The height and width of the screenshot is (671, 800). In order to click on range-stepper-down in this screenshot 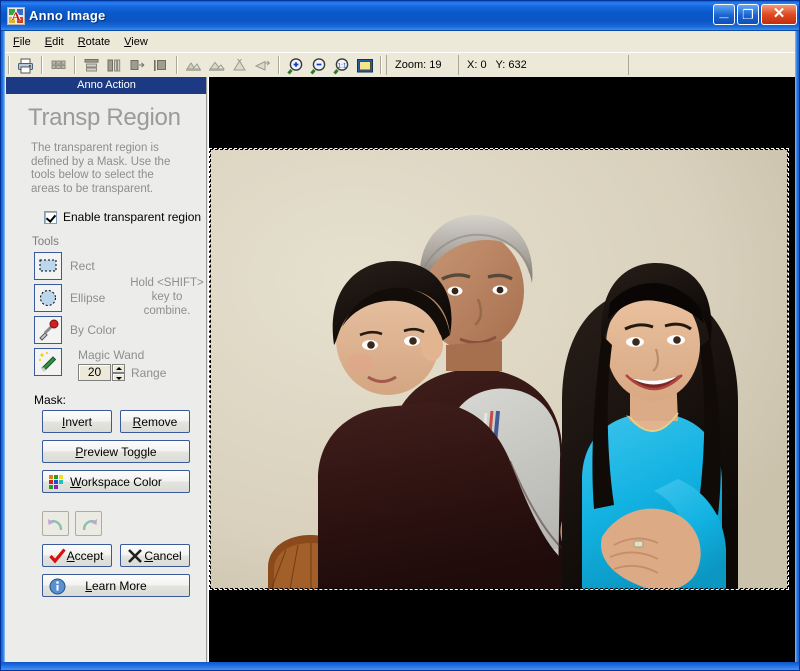, I will do `click(118, 376)`.